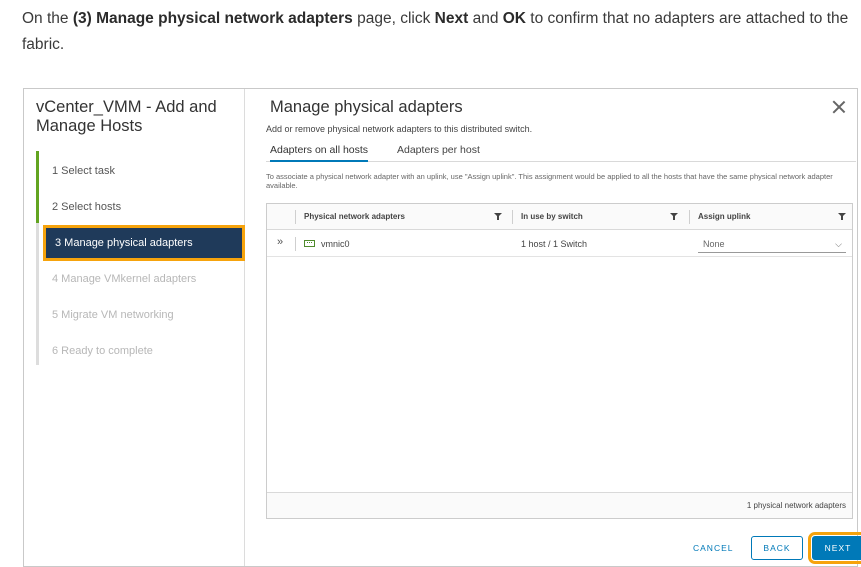  I want to click on table-row: » vmnic0 1 host / 1 Switch None ⌵, so click(559, 244).